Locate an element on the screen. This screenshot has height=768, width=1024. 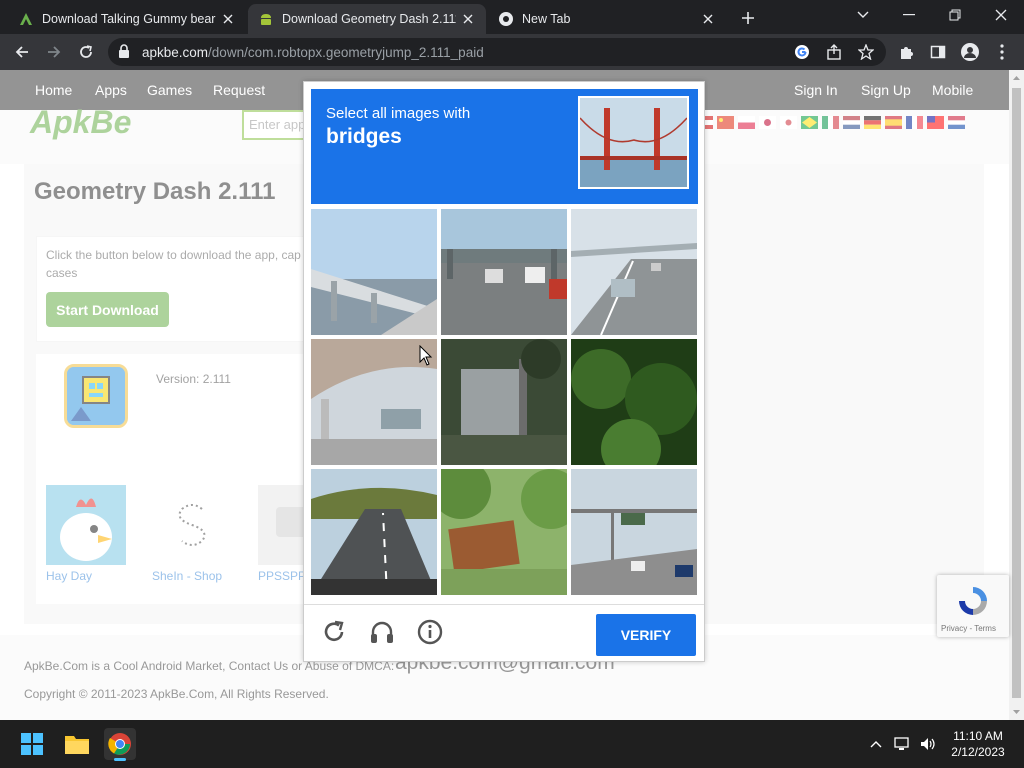
chrome-taskbar-icon is located at coordinates (120, 744).